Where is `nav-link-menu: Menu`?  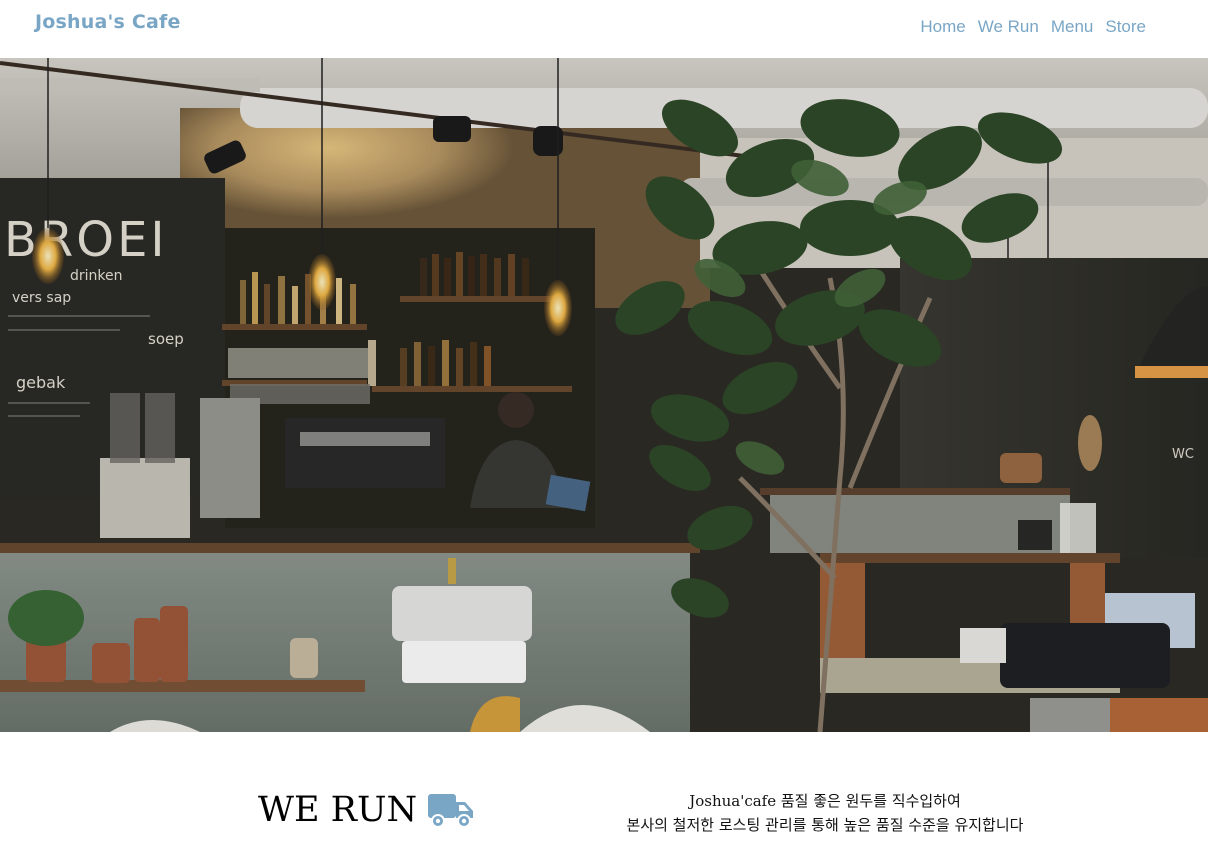
nav-link-menu: Menu is located at coordinates (1072, 27).